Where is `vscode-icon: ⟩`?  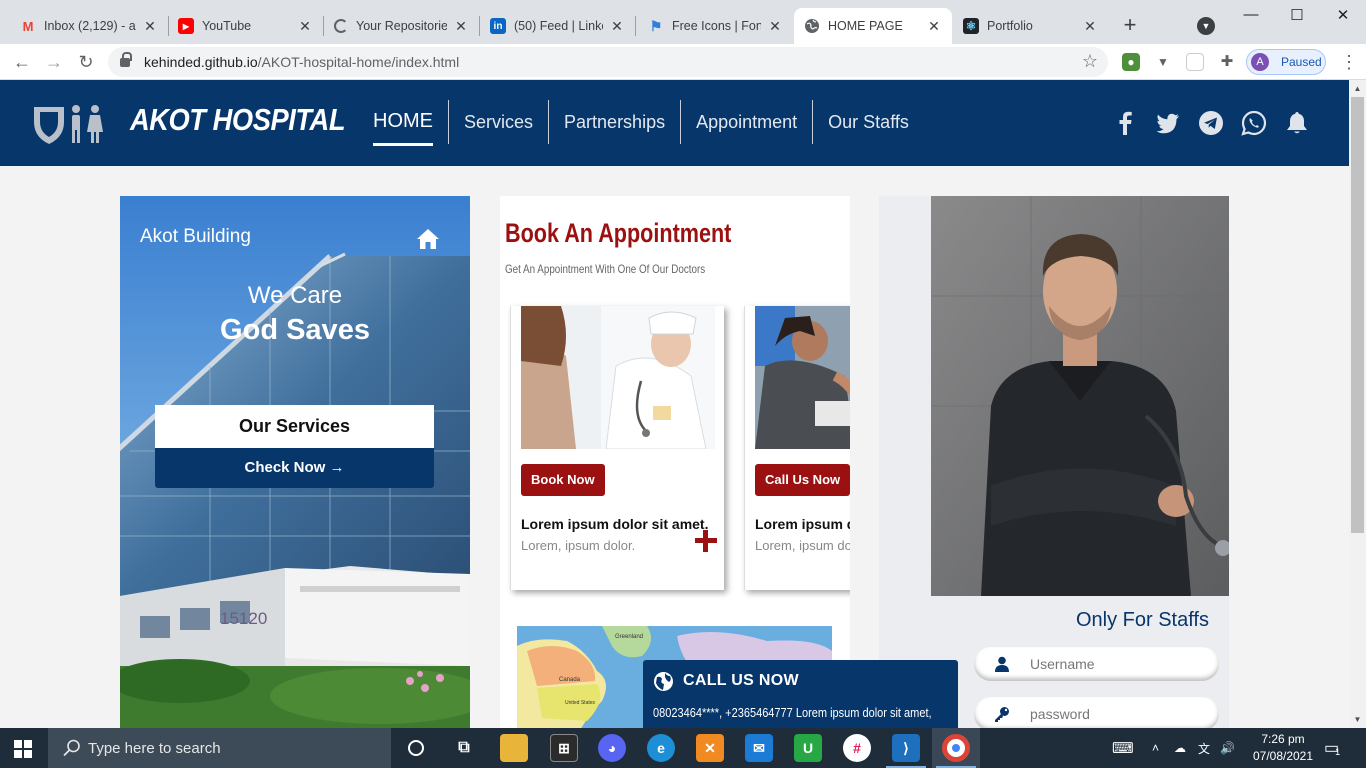
vscode-icon: ⟩ is located at coordinates (906, 748).